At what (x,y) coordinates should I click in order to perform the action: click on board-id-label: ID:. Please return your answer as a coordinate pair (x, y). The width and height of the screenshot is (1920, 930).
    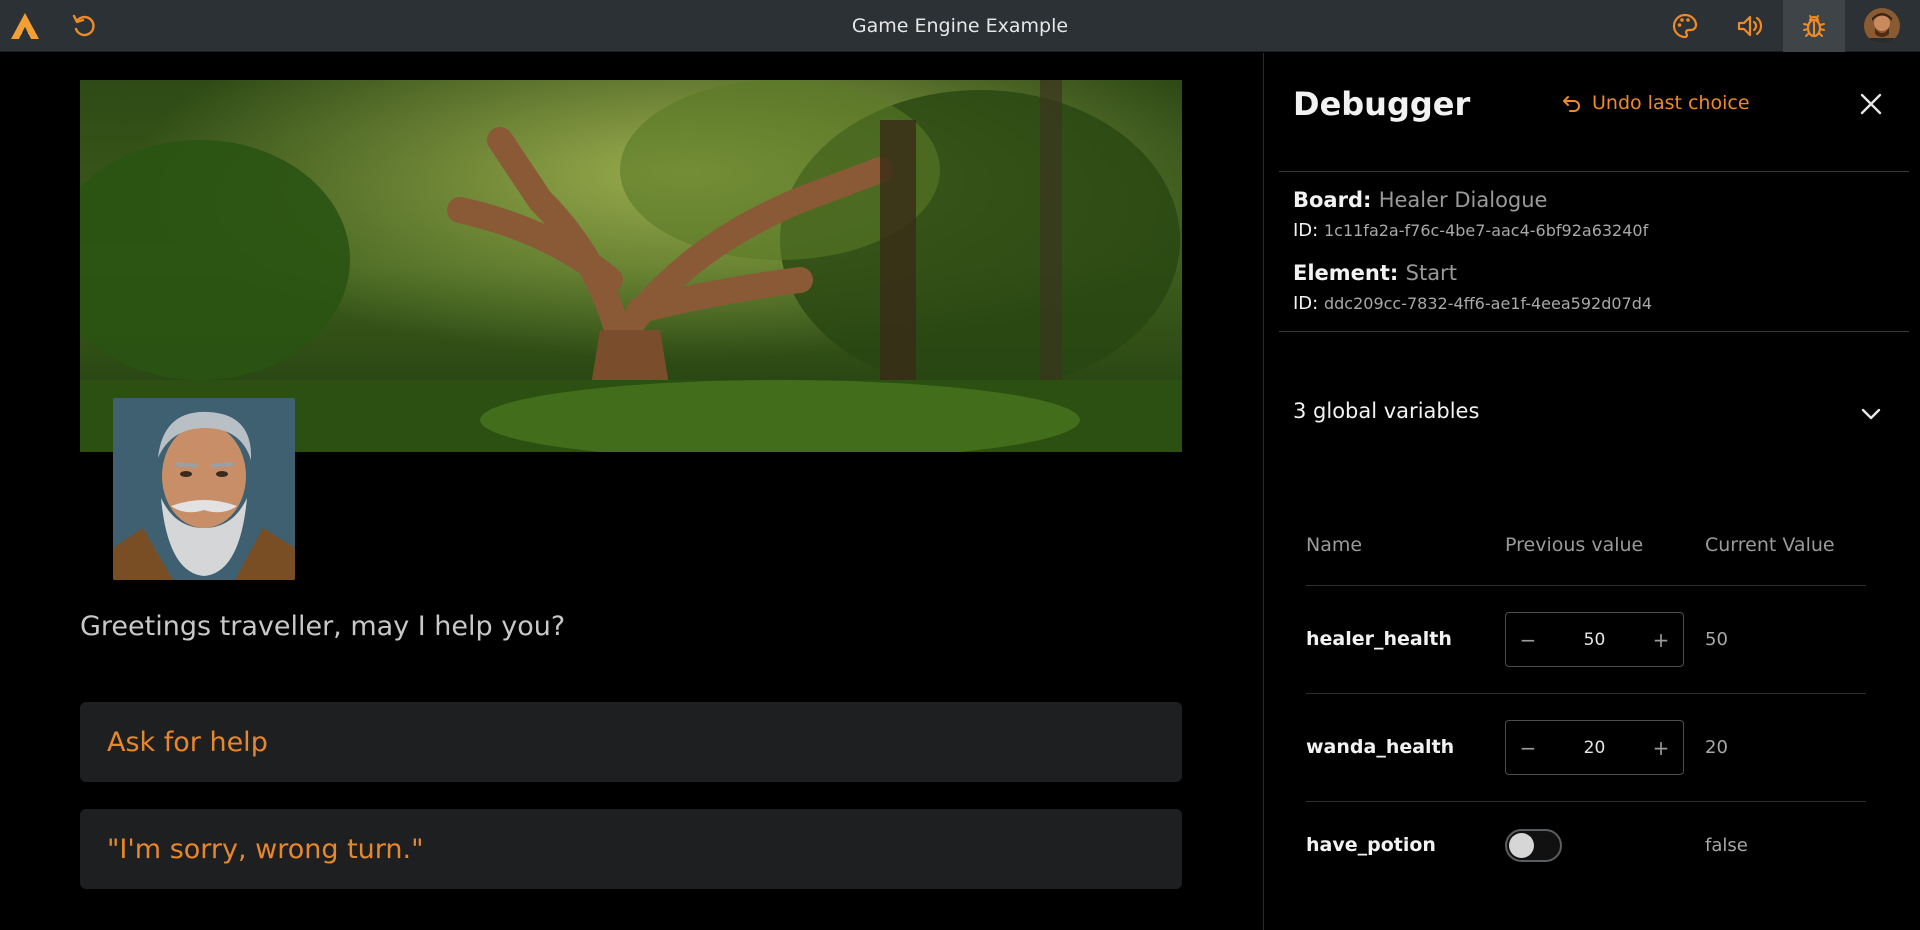
    Looking at the image, I should click on (1306, 230).